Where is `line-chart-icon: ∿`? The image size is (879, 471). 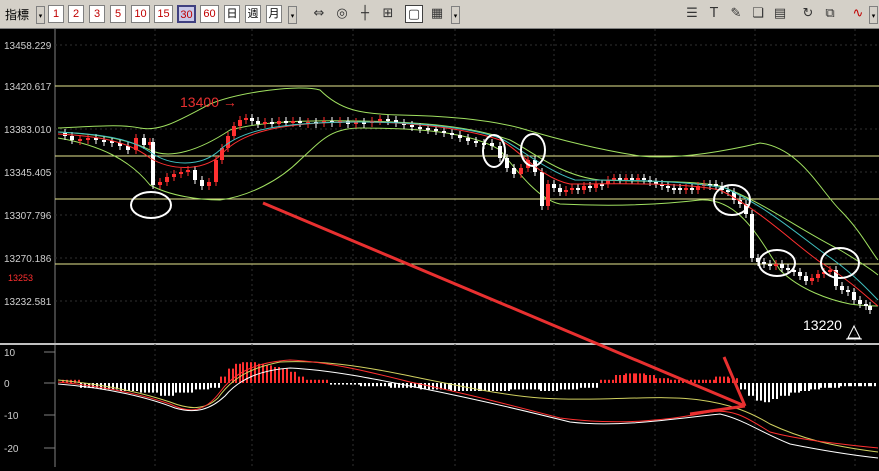
line-chart-icon: ∿ is located at coordinates (858, 14).